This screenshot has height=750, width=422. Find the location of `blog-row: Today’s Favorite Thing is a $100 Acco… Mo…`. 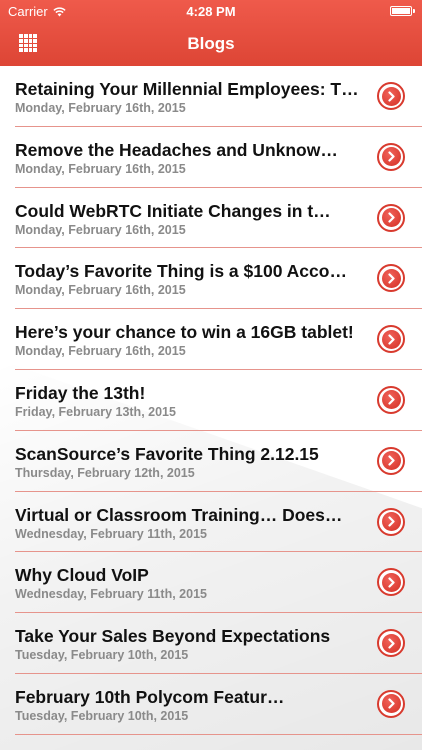

blog-row: Today’s Favorite Thing is a $100 Acco… Mo… is located at coordinates (211, 278).